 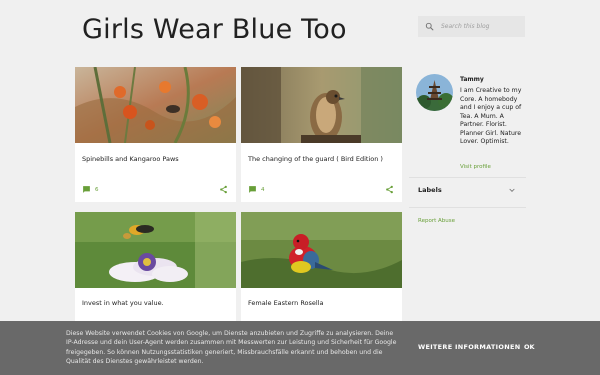 What do you see at coordinates (529, 347) in the screenshot?
I see `ok-button: OK` at bounding box center [529, 347].